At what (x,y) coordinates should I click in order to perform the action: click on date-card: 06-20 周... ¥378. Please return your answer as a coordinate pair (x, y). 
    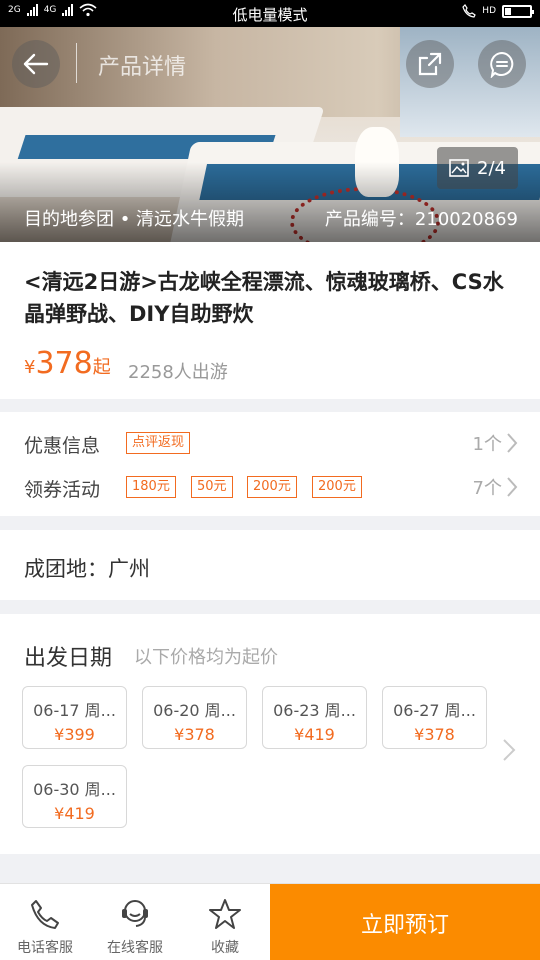
    Looking at the image, I should click on (194, 717).